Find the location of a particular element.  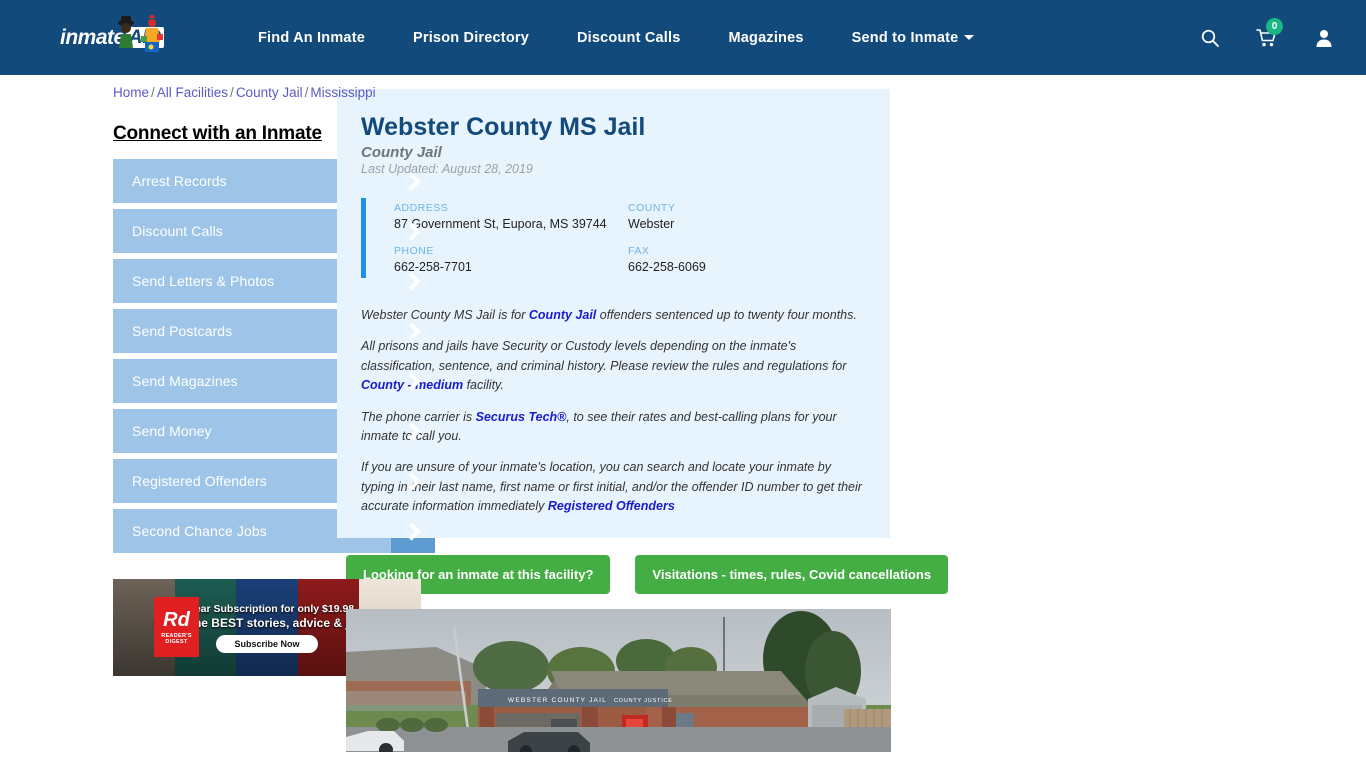

facility-type: County Jail is located at coordinates (401, 152).